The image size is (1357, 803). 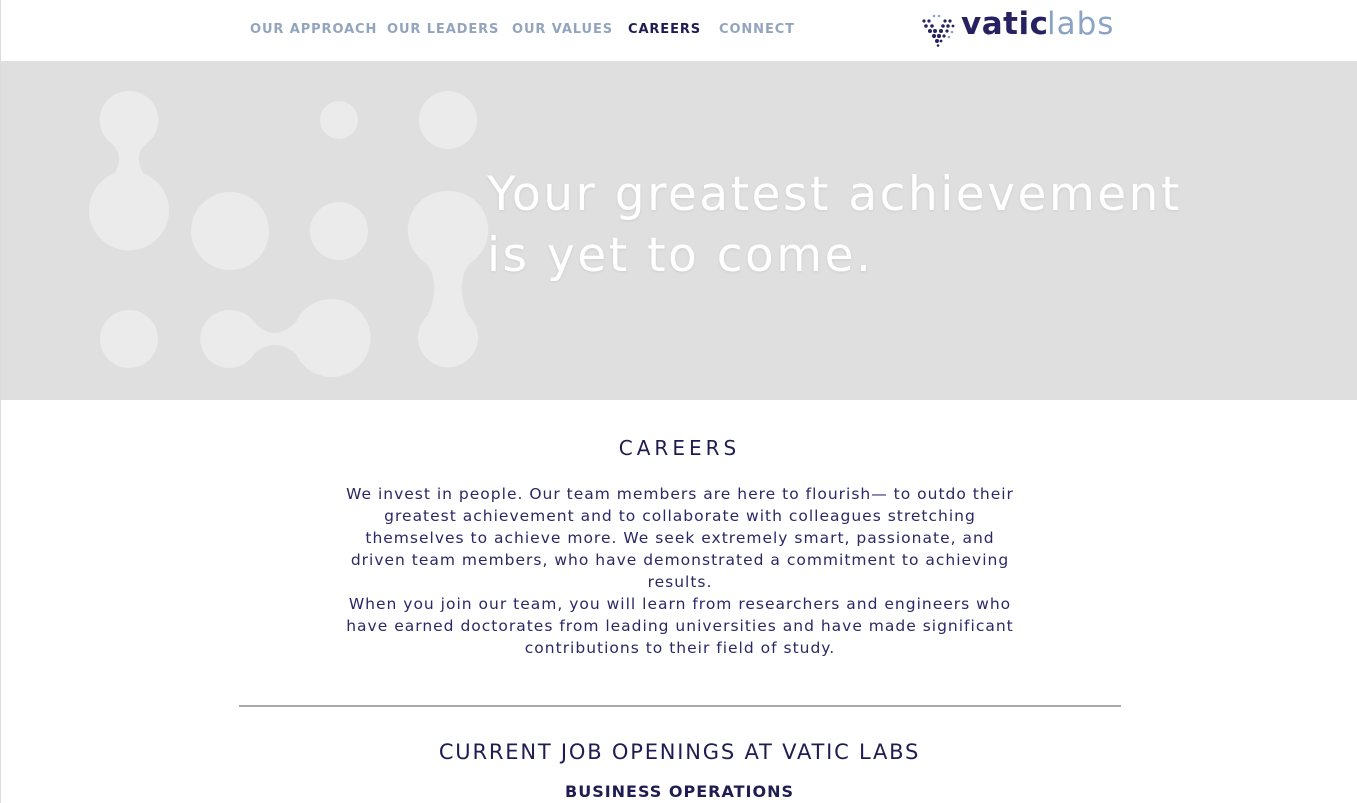 What do you see at coordinates (288, 234) in the screenshot?
I see `molecule-dots-graphic` at bounding box center [288, 234].